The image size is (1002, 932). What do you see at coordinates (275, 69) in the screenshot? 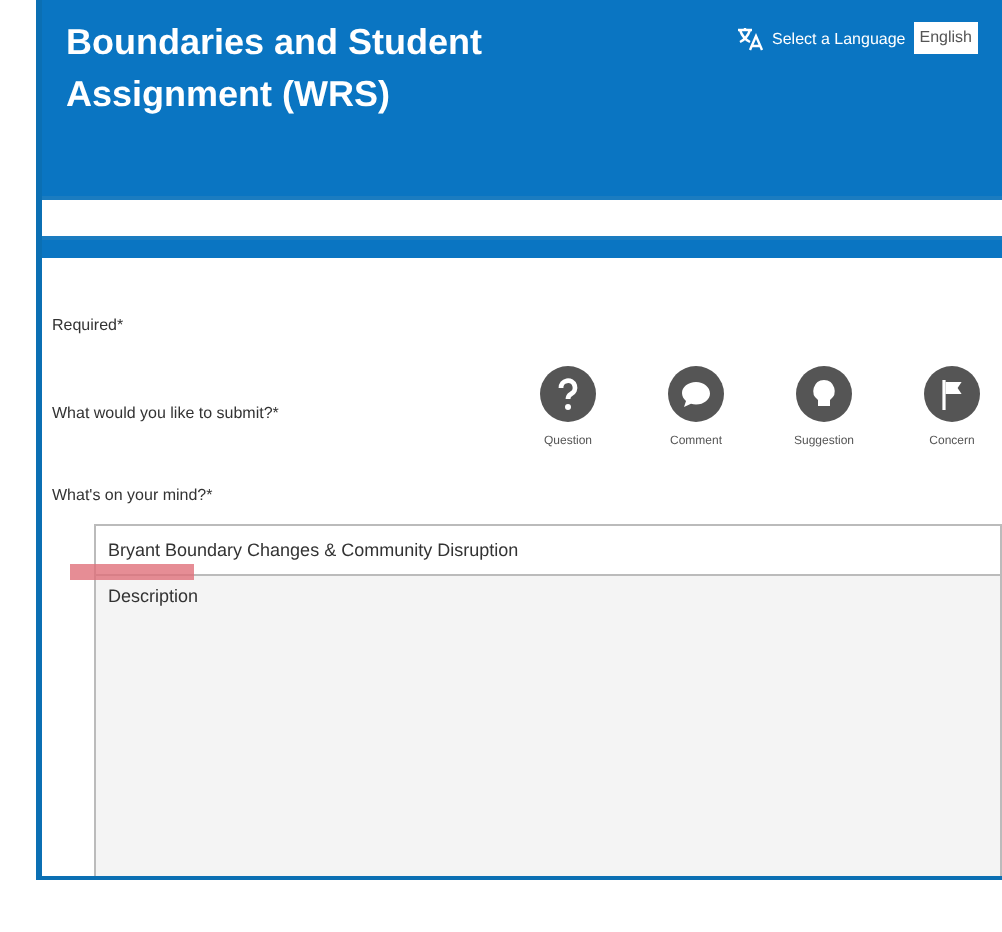
I see `page-title: Boundaries and Student Assignment (WRS)` at bounding box center [275, 69].